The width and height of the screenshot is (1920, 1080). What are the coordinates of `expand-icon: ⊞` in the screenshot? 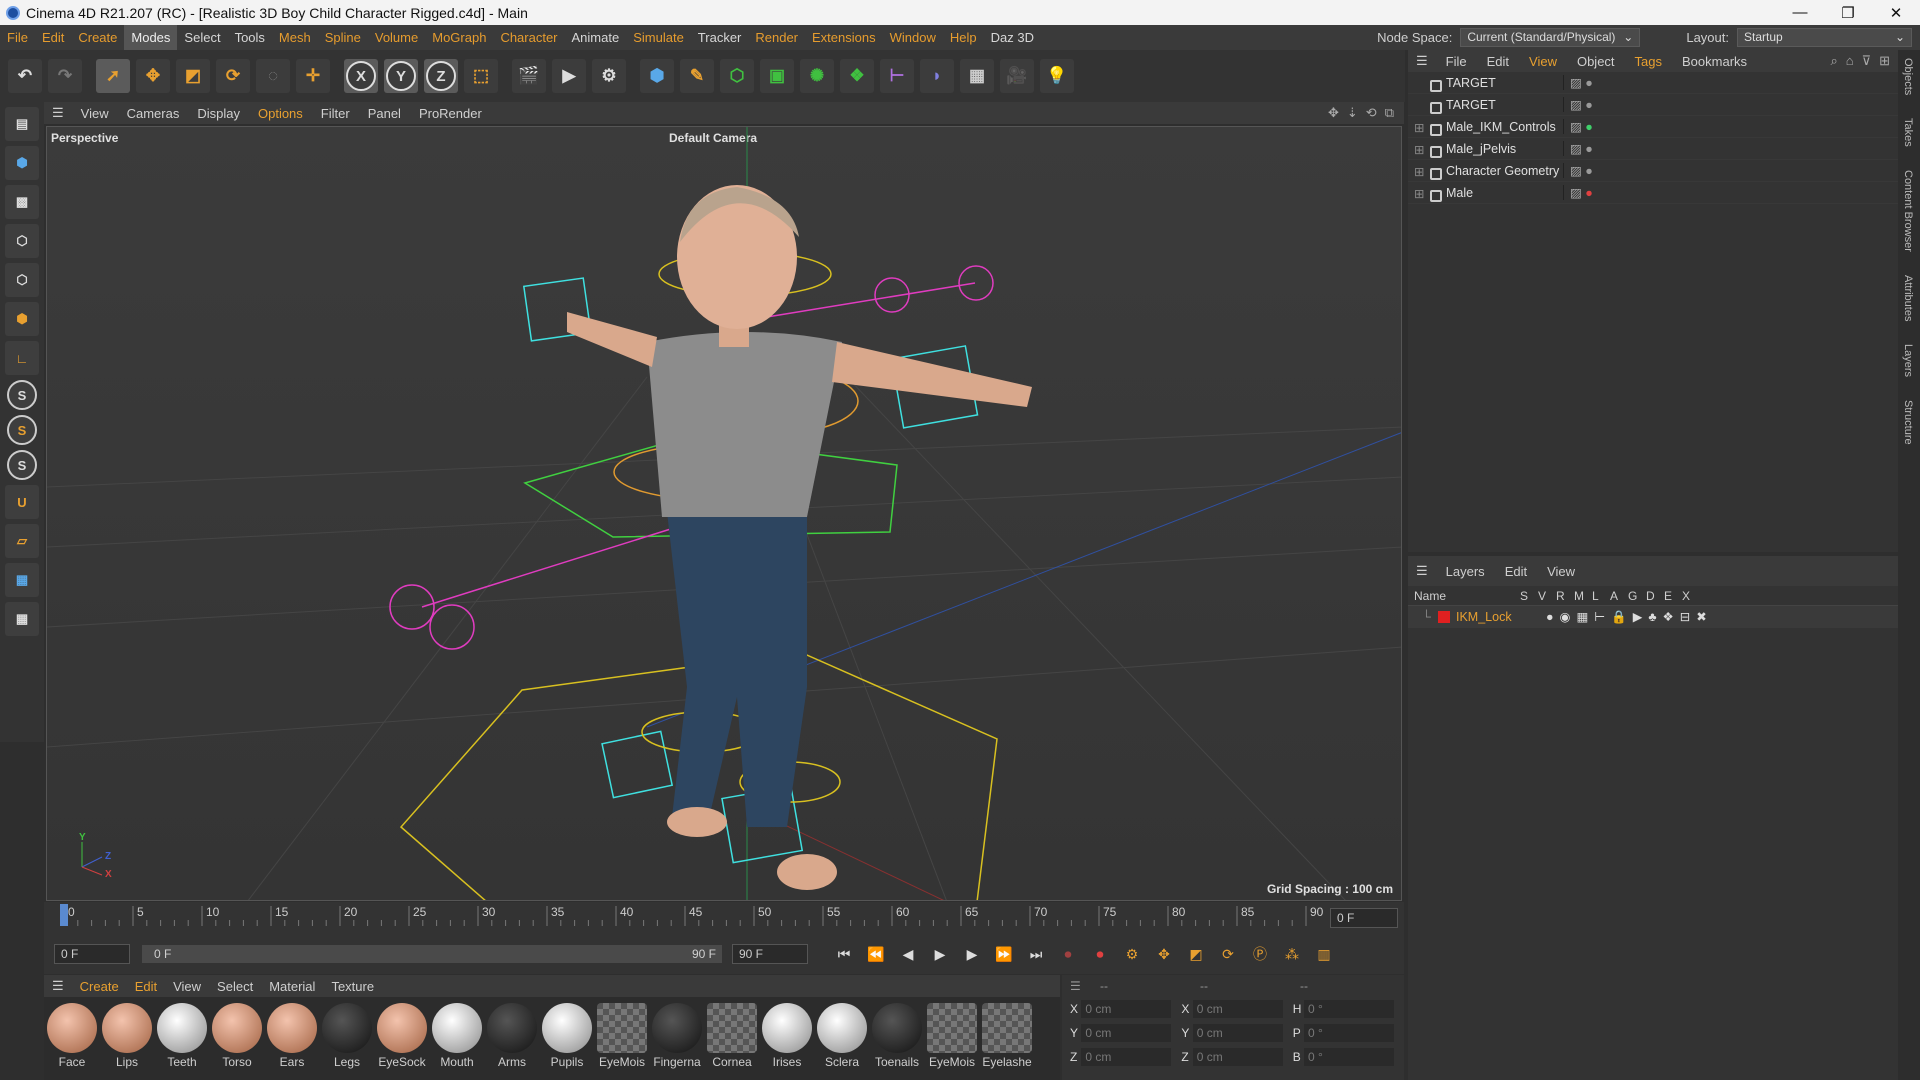 It's located at (1419, 127).